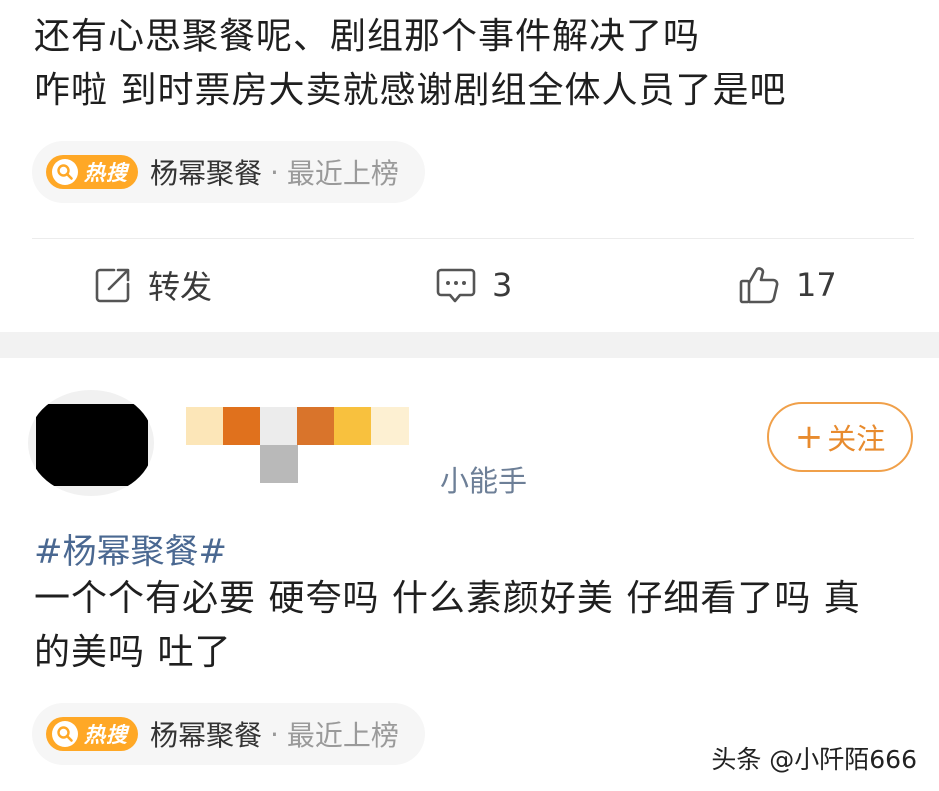 This screenshot has height=791, width=939. What do you see at coordinates (759, 285) in the screenshot?
I see `thumbs-up-icon` at bounding box center [759, 285].